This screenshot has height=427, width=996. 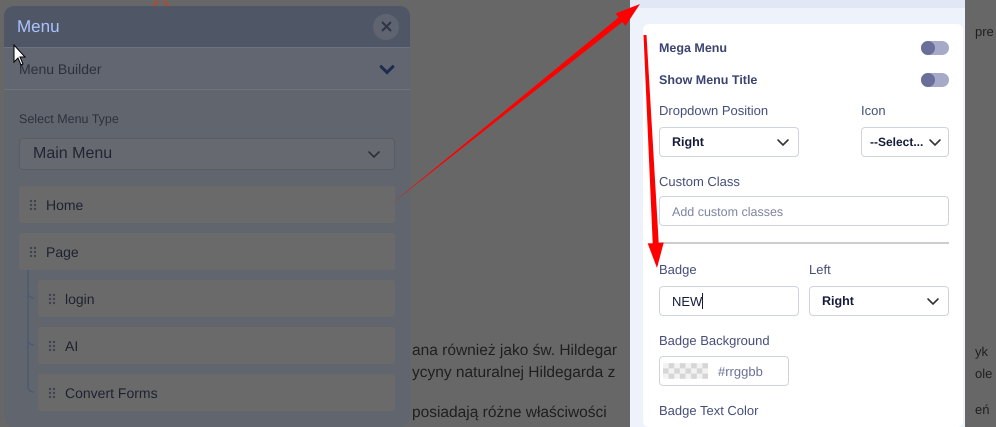 What do you see at coordinates (981, 352) in the screenshot?
I see `paragraph-text: yk` at bounding box center [981, 352].